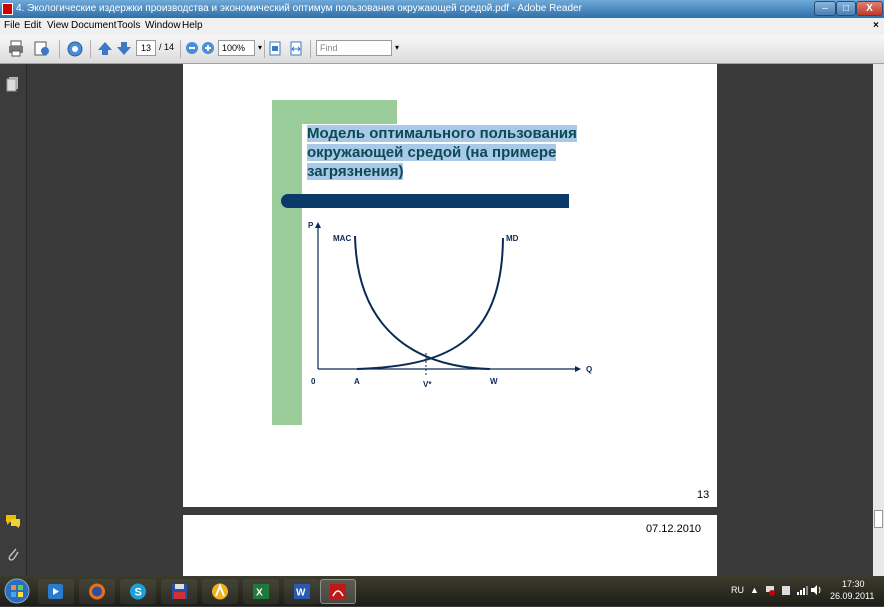  I want to click on menu-window: Window, so click(163, 25).